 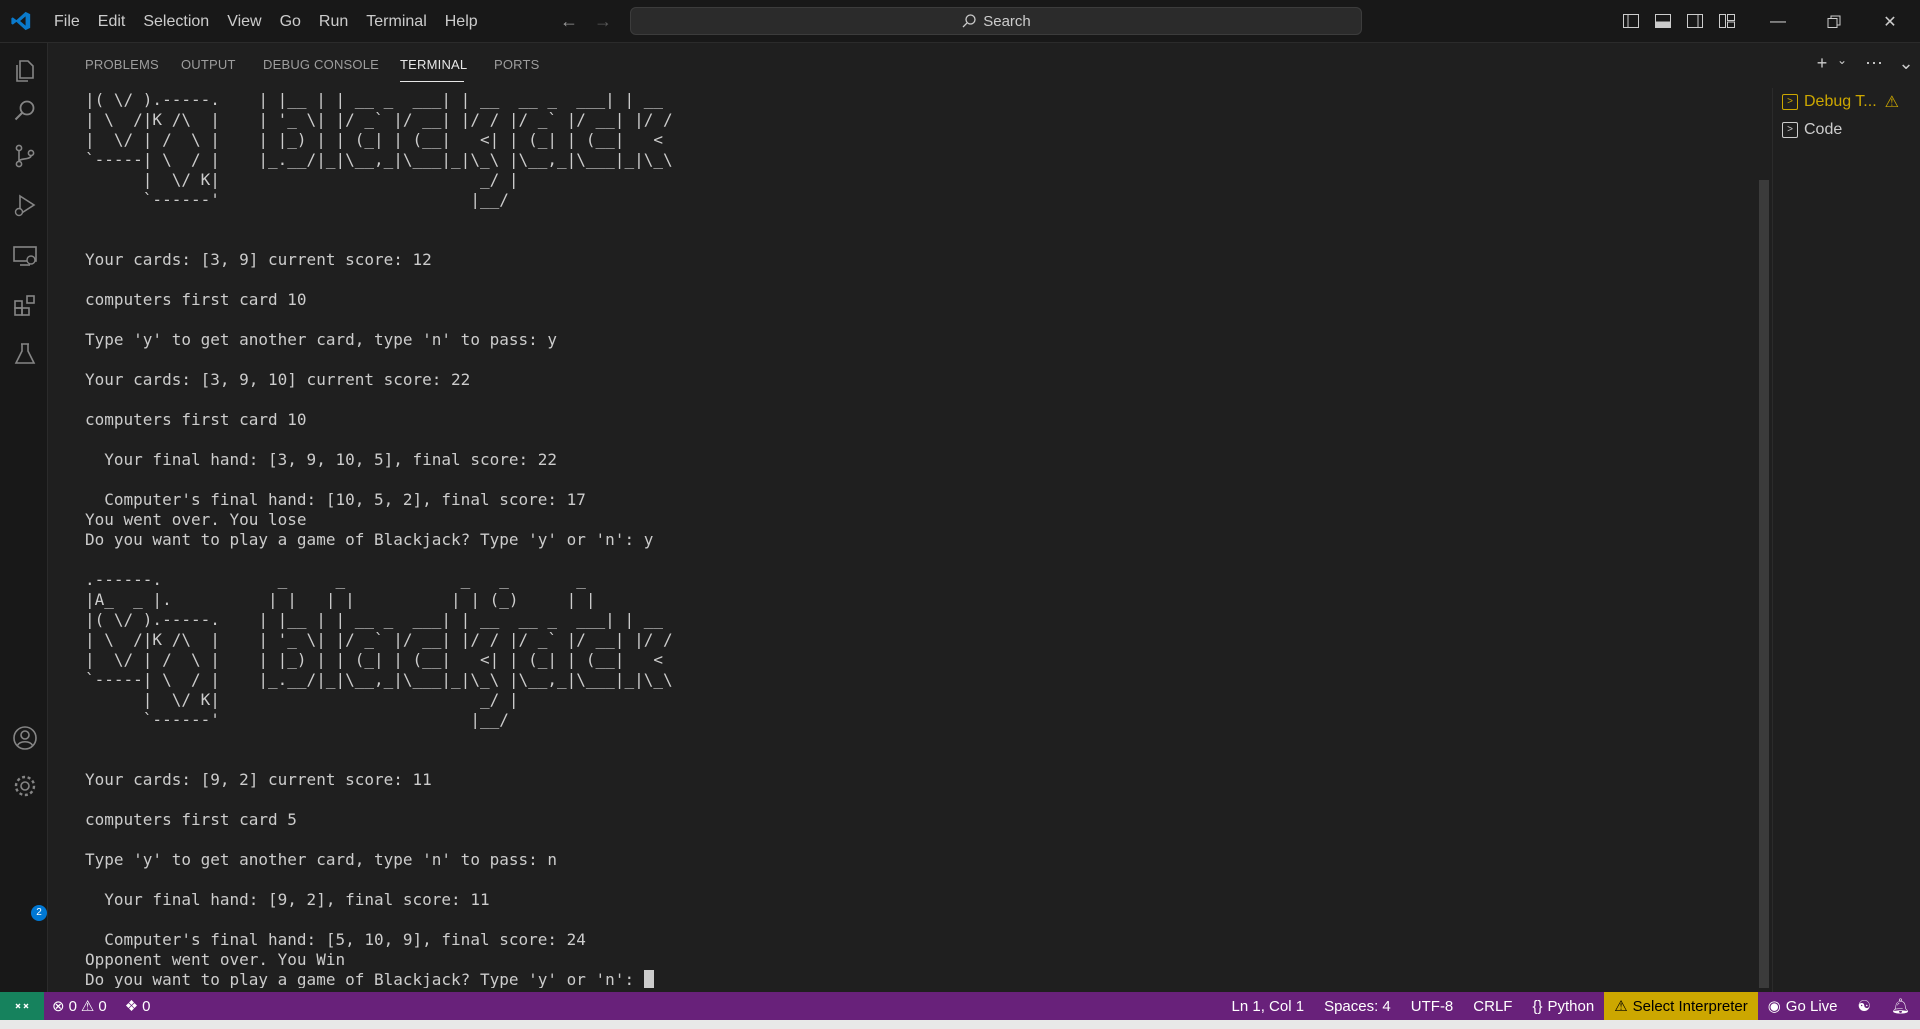 I want to click on ports-status: ❖ 0, so click(x=137, y=1006).